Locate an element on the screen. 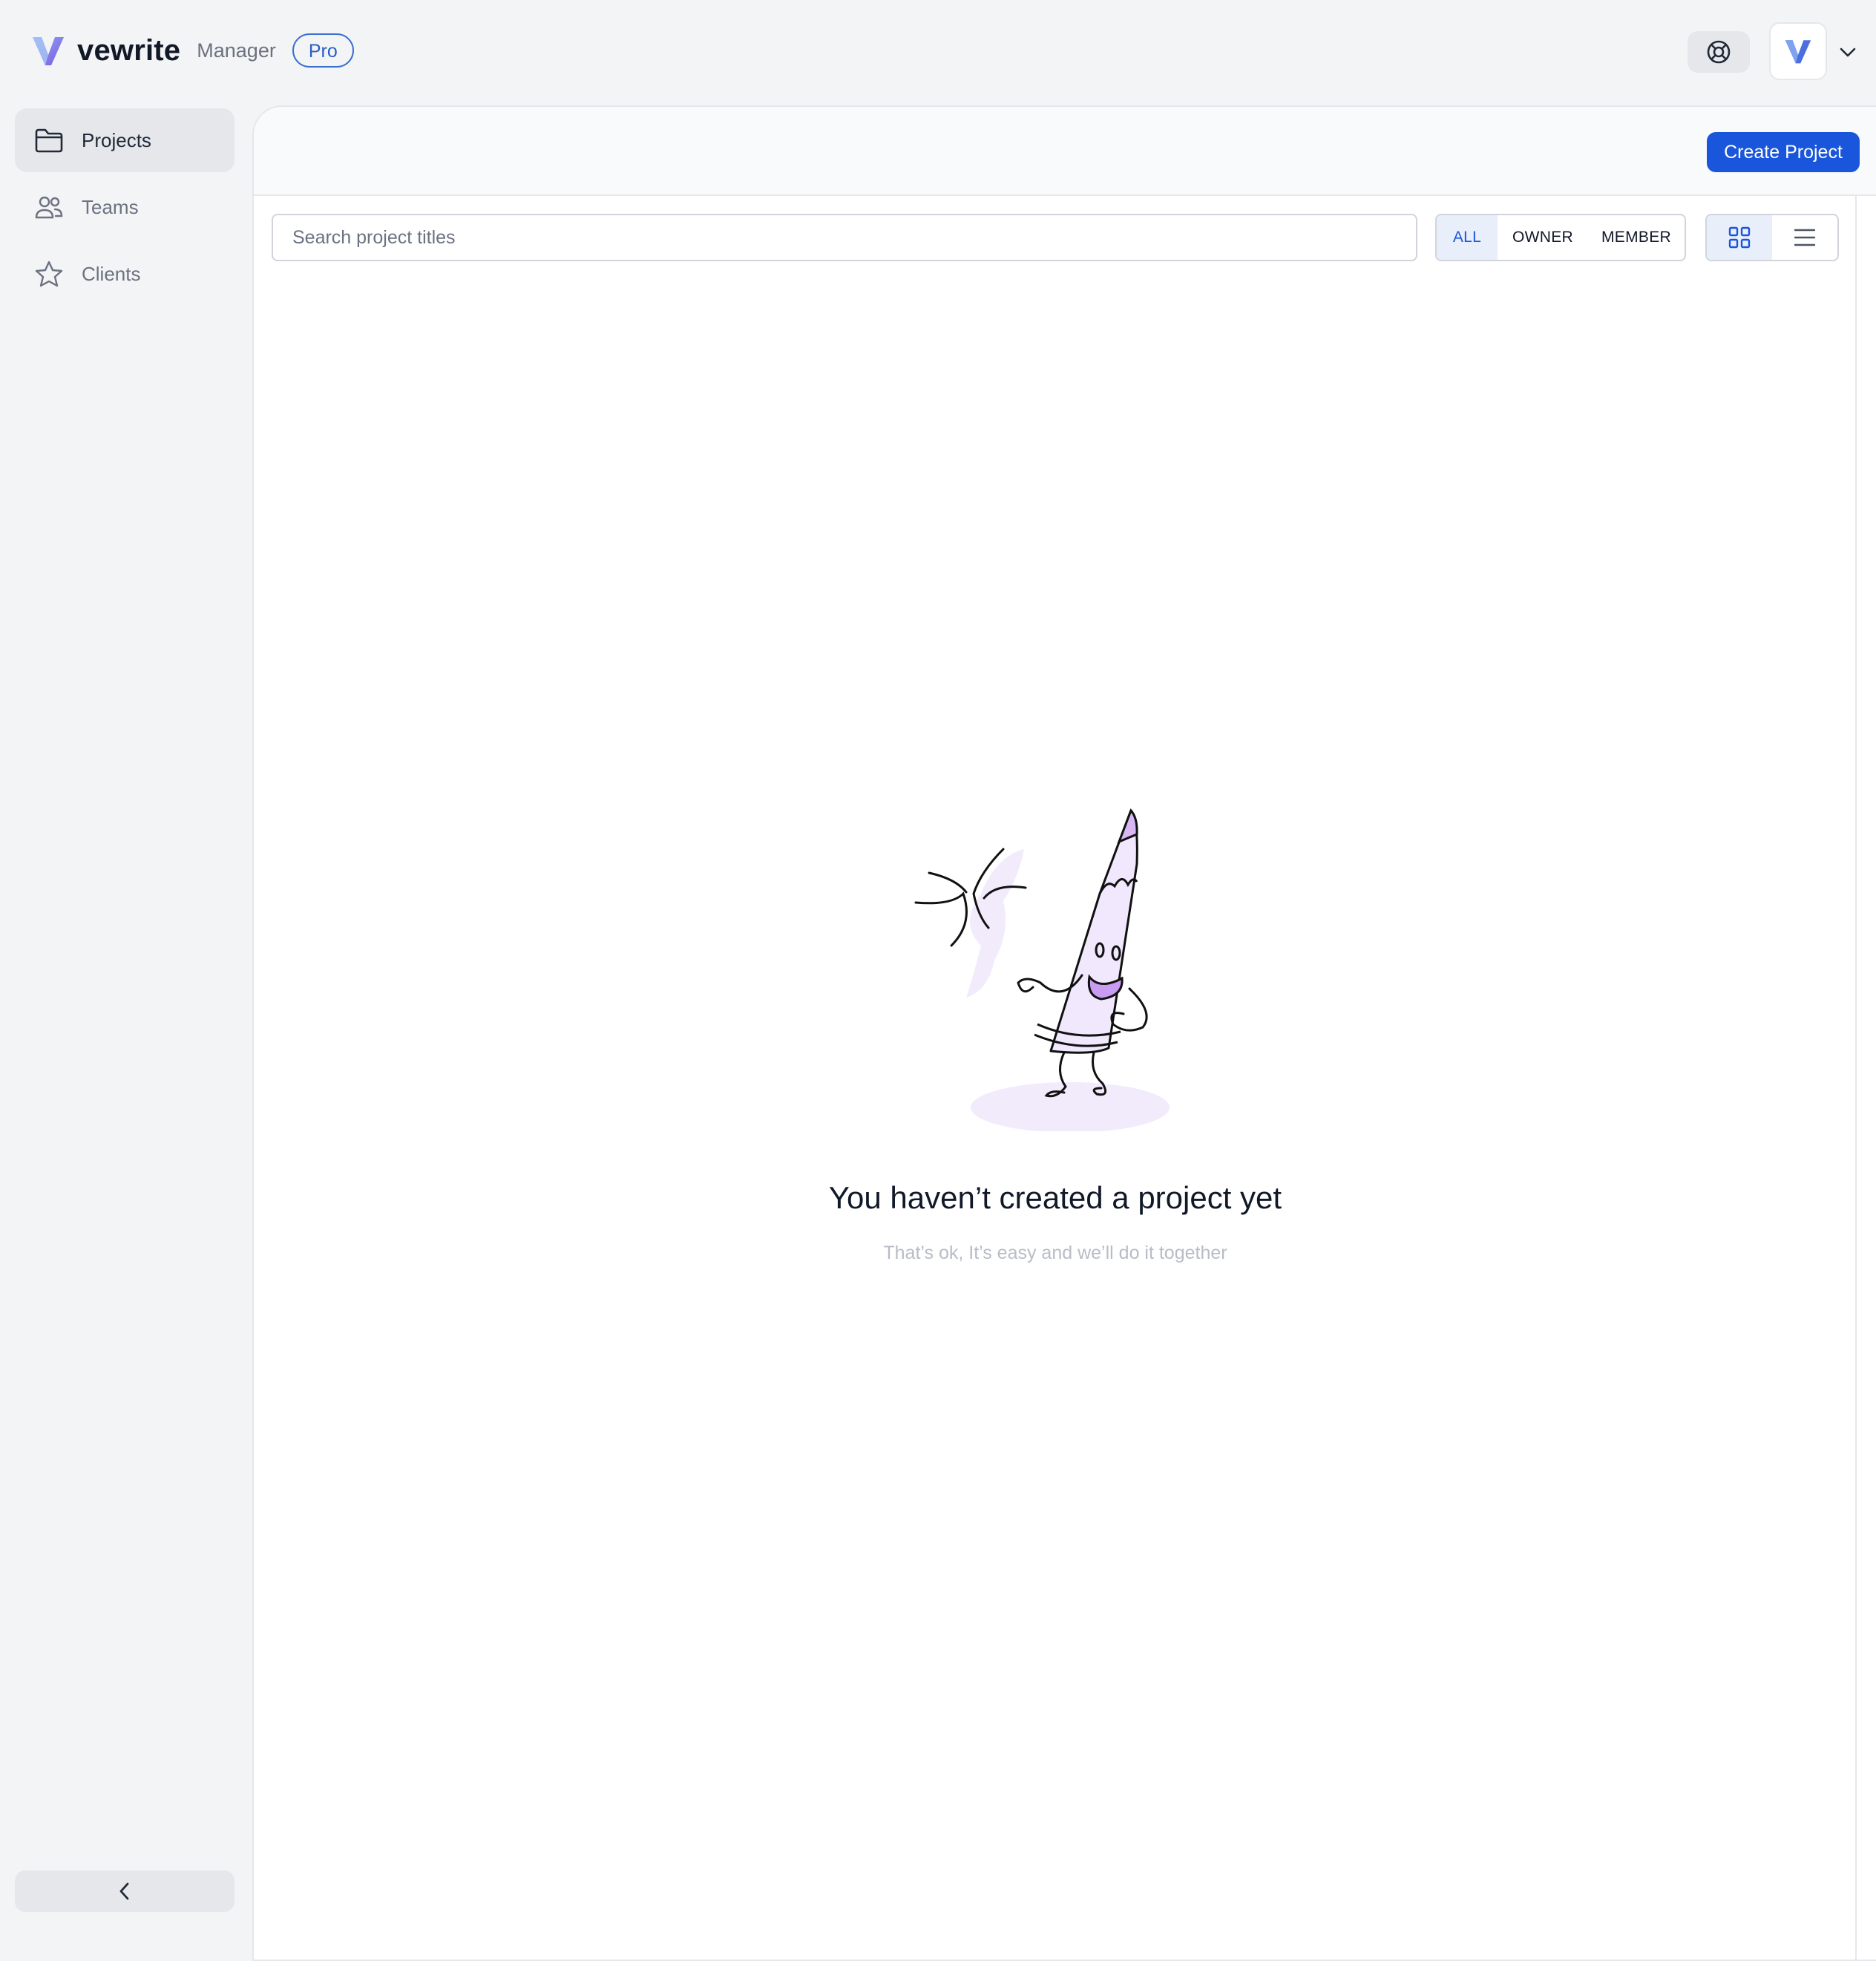 This screenshot has height=1961, width=1876. sidebar-item-projects: Projects is located at coordinates (124, 140).